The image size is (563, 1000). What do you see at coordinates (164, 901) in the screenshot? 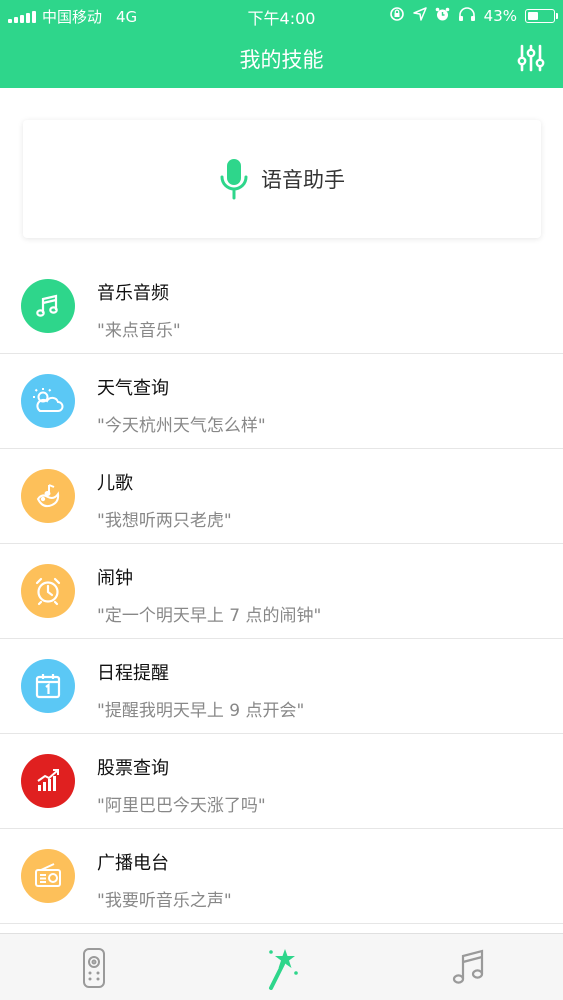
I see `skill-example: "我要听音乐之声"` at bounding box center [164, 901].